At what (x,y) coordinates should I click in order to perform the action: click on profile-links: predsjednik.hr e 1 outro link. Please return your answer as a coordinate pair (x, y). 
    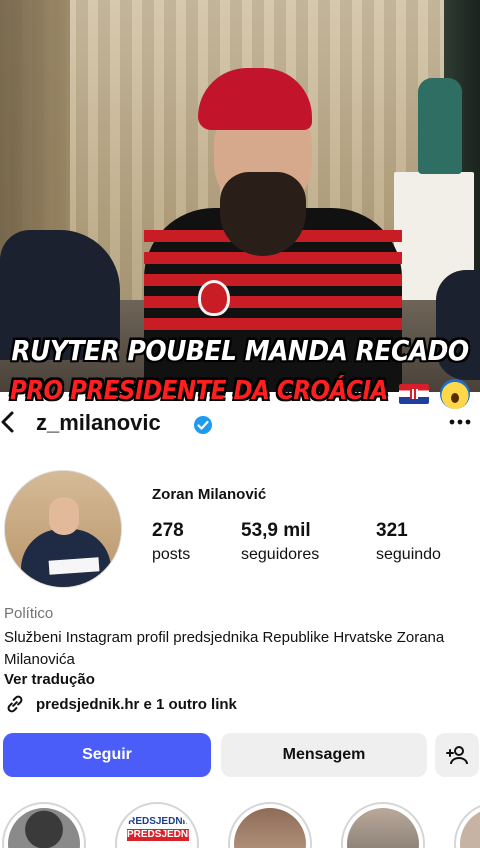
    Looking at the image, I should click on (120, 704).